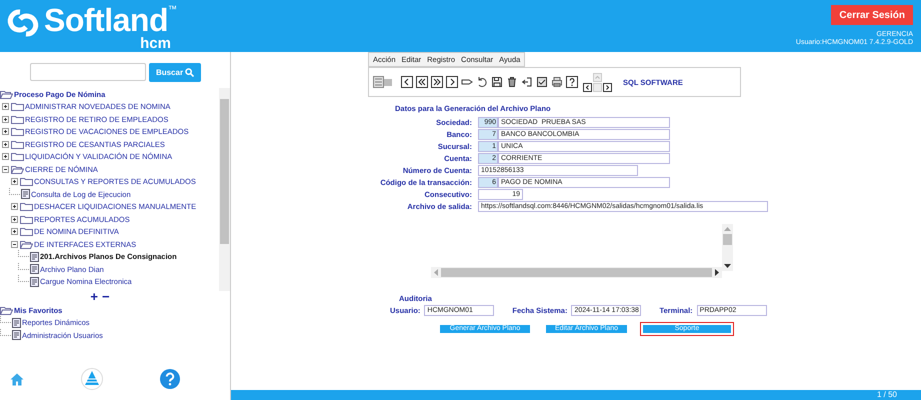 This screenshot has width=921, height=400. What do you see at coordinates (106, 297) in the screenshot?
I see `collapse-all-button: −` at bounding box center [106, 297].